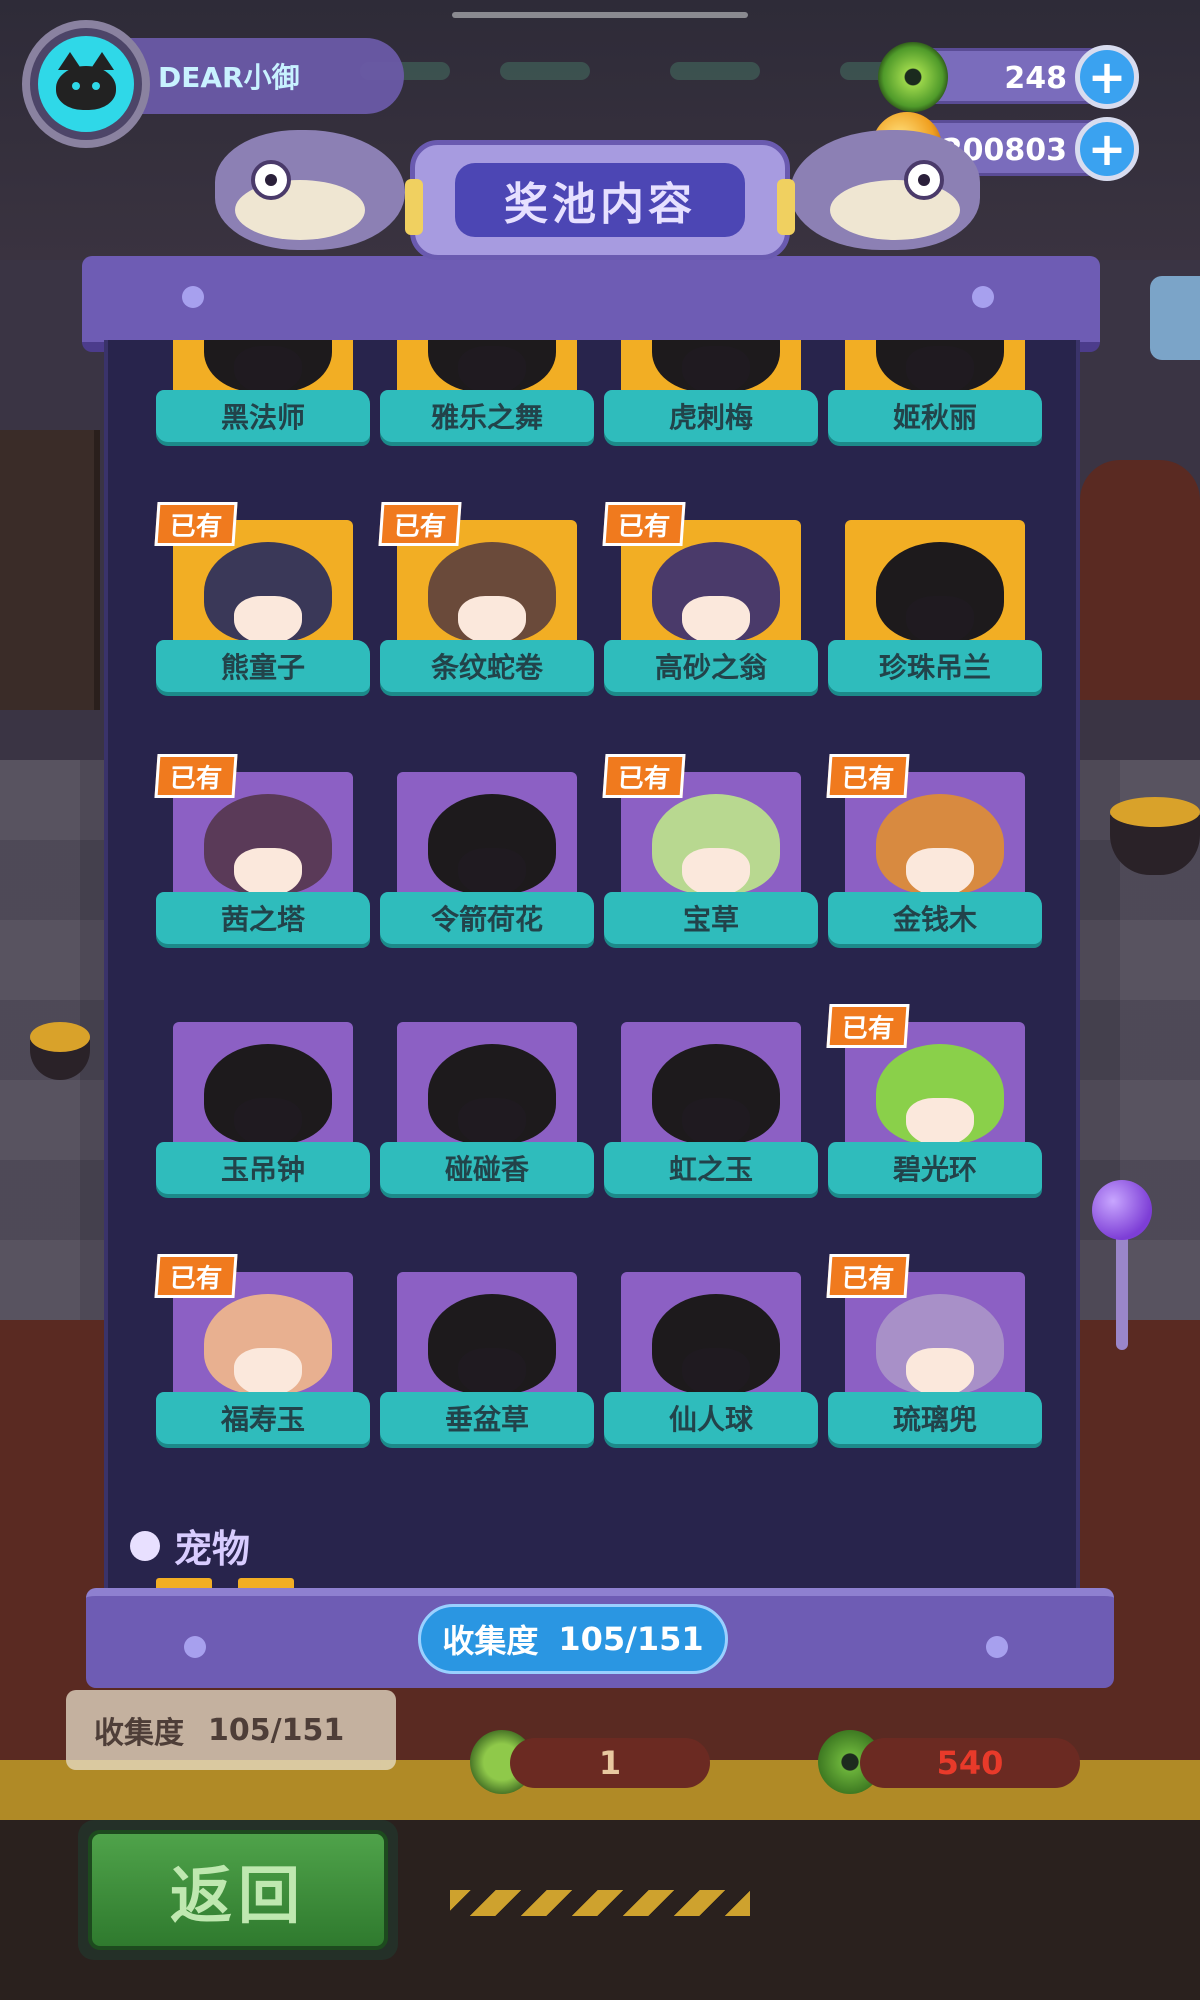  I want to click on prize-item-card: 碰碰香, so click(495, 1137).